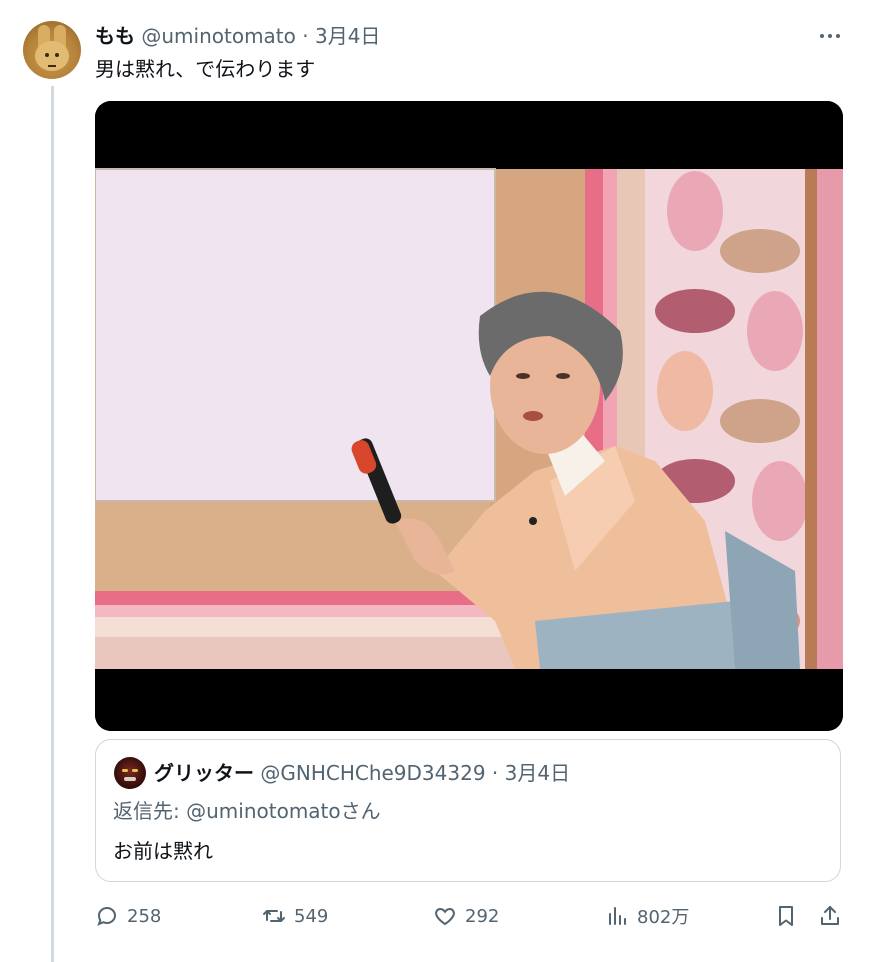  Describe the element at coordinates (204, 773) in the screenshot. I see `quote-author-name: グリッター` at that location.